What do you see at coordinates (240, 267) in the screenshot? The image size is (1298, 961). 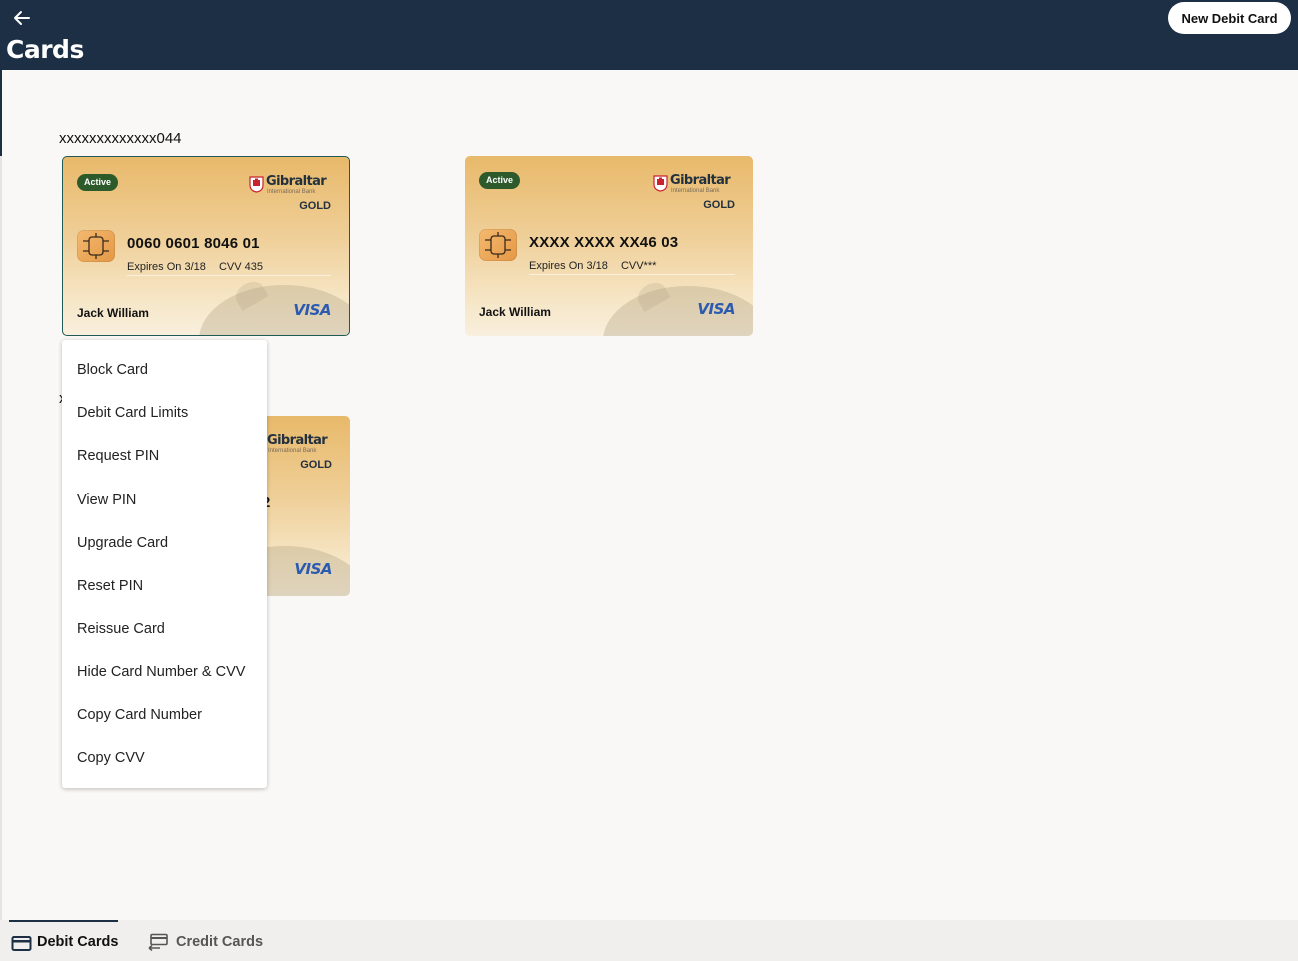 I see `card-cvv: CVV 435` at bounding box center [240, 267].